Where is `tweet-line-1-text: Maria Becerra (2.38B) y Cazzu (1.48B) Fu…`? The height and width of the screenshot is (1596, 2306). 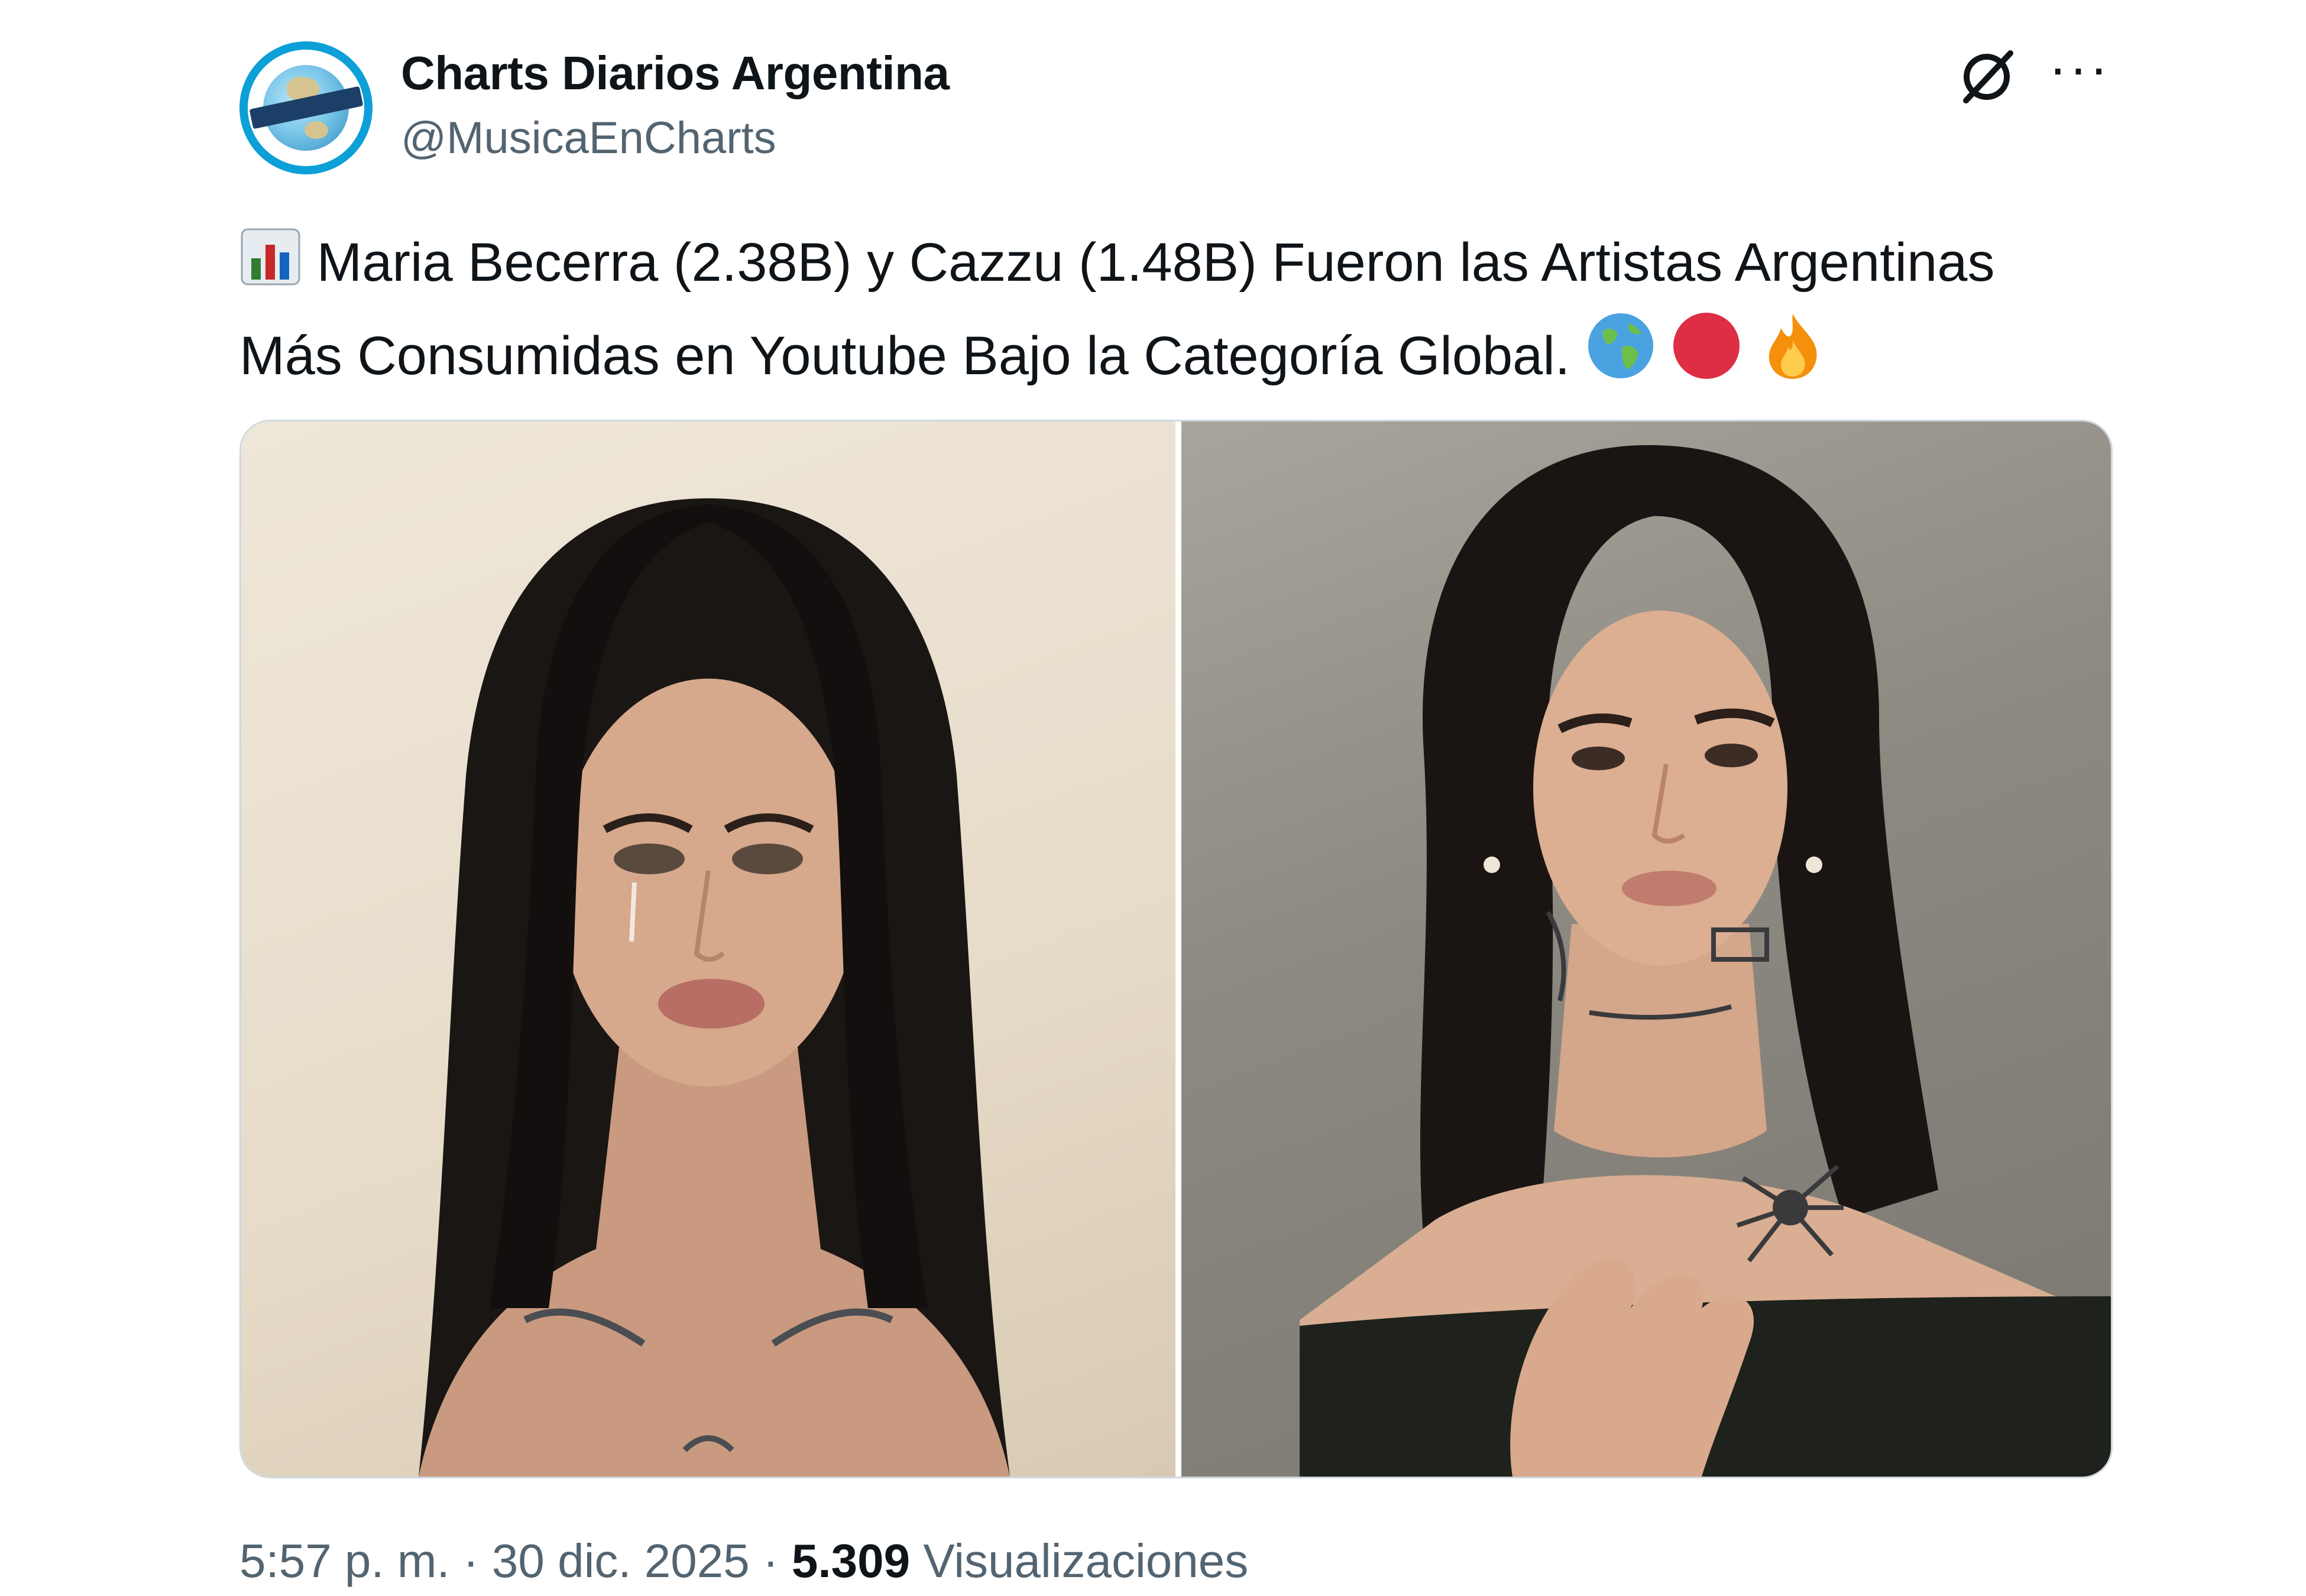
tweet-line-1-text: Maria Becerra (2.38B) y Cazzu (1.48B) Fu… is located at coordinates (1155, 262).